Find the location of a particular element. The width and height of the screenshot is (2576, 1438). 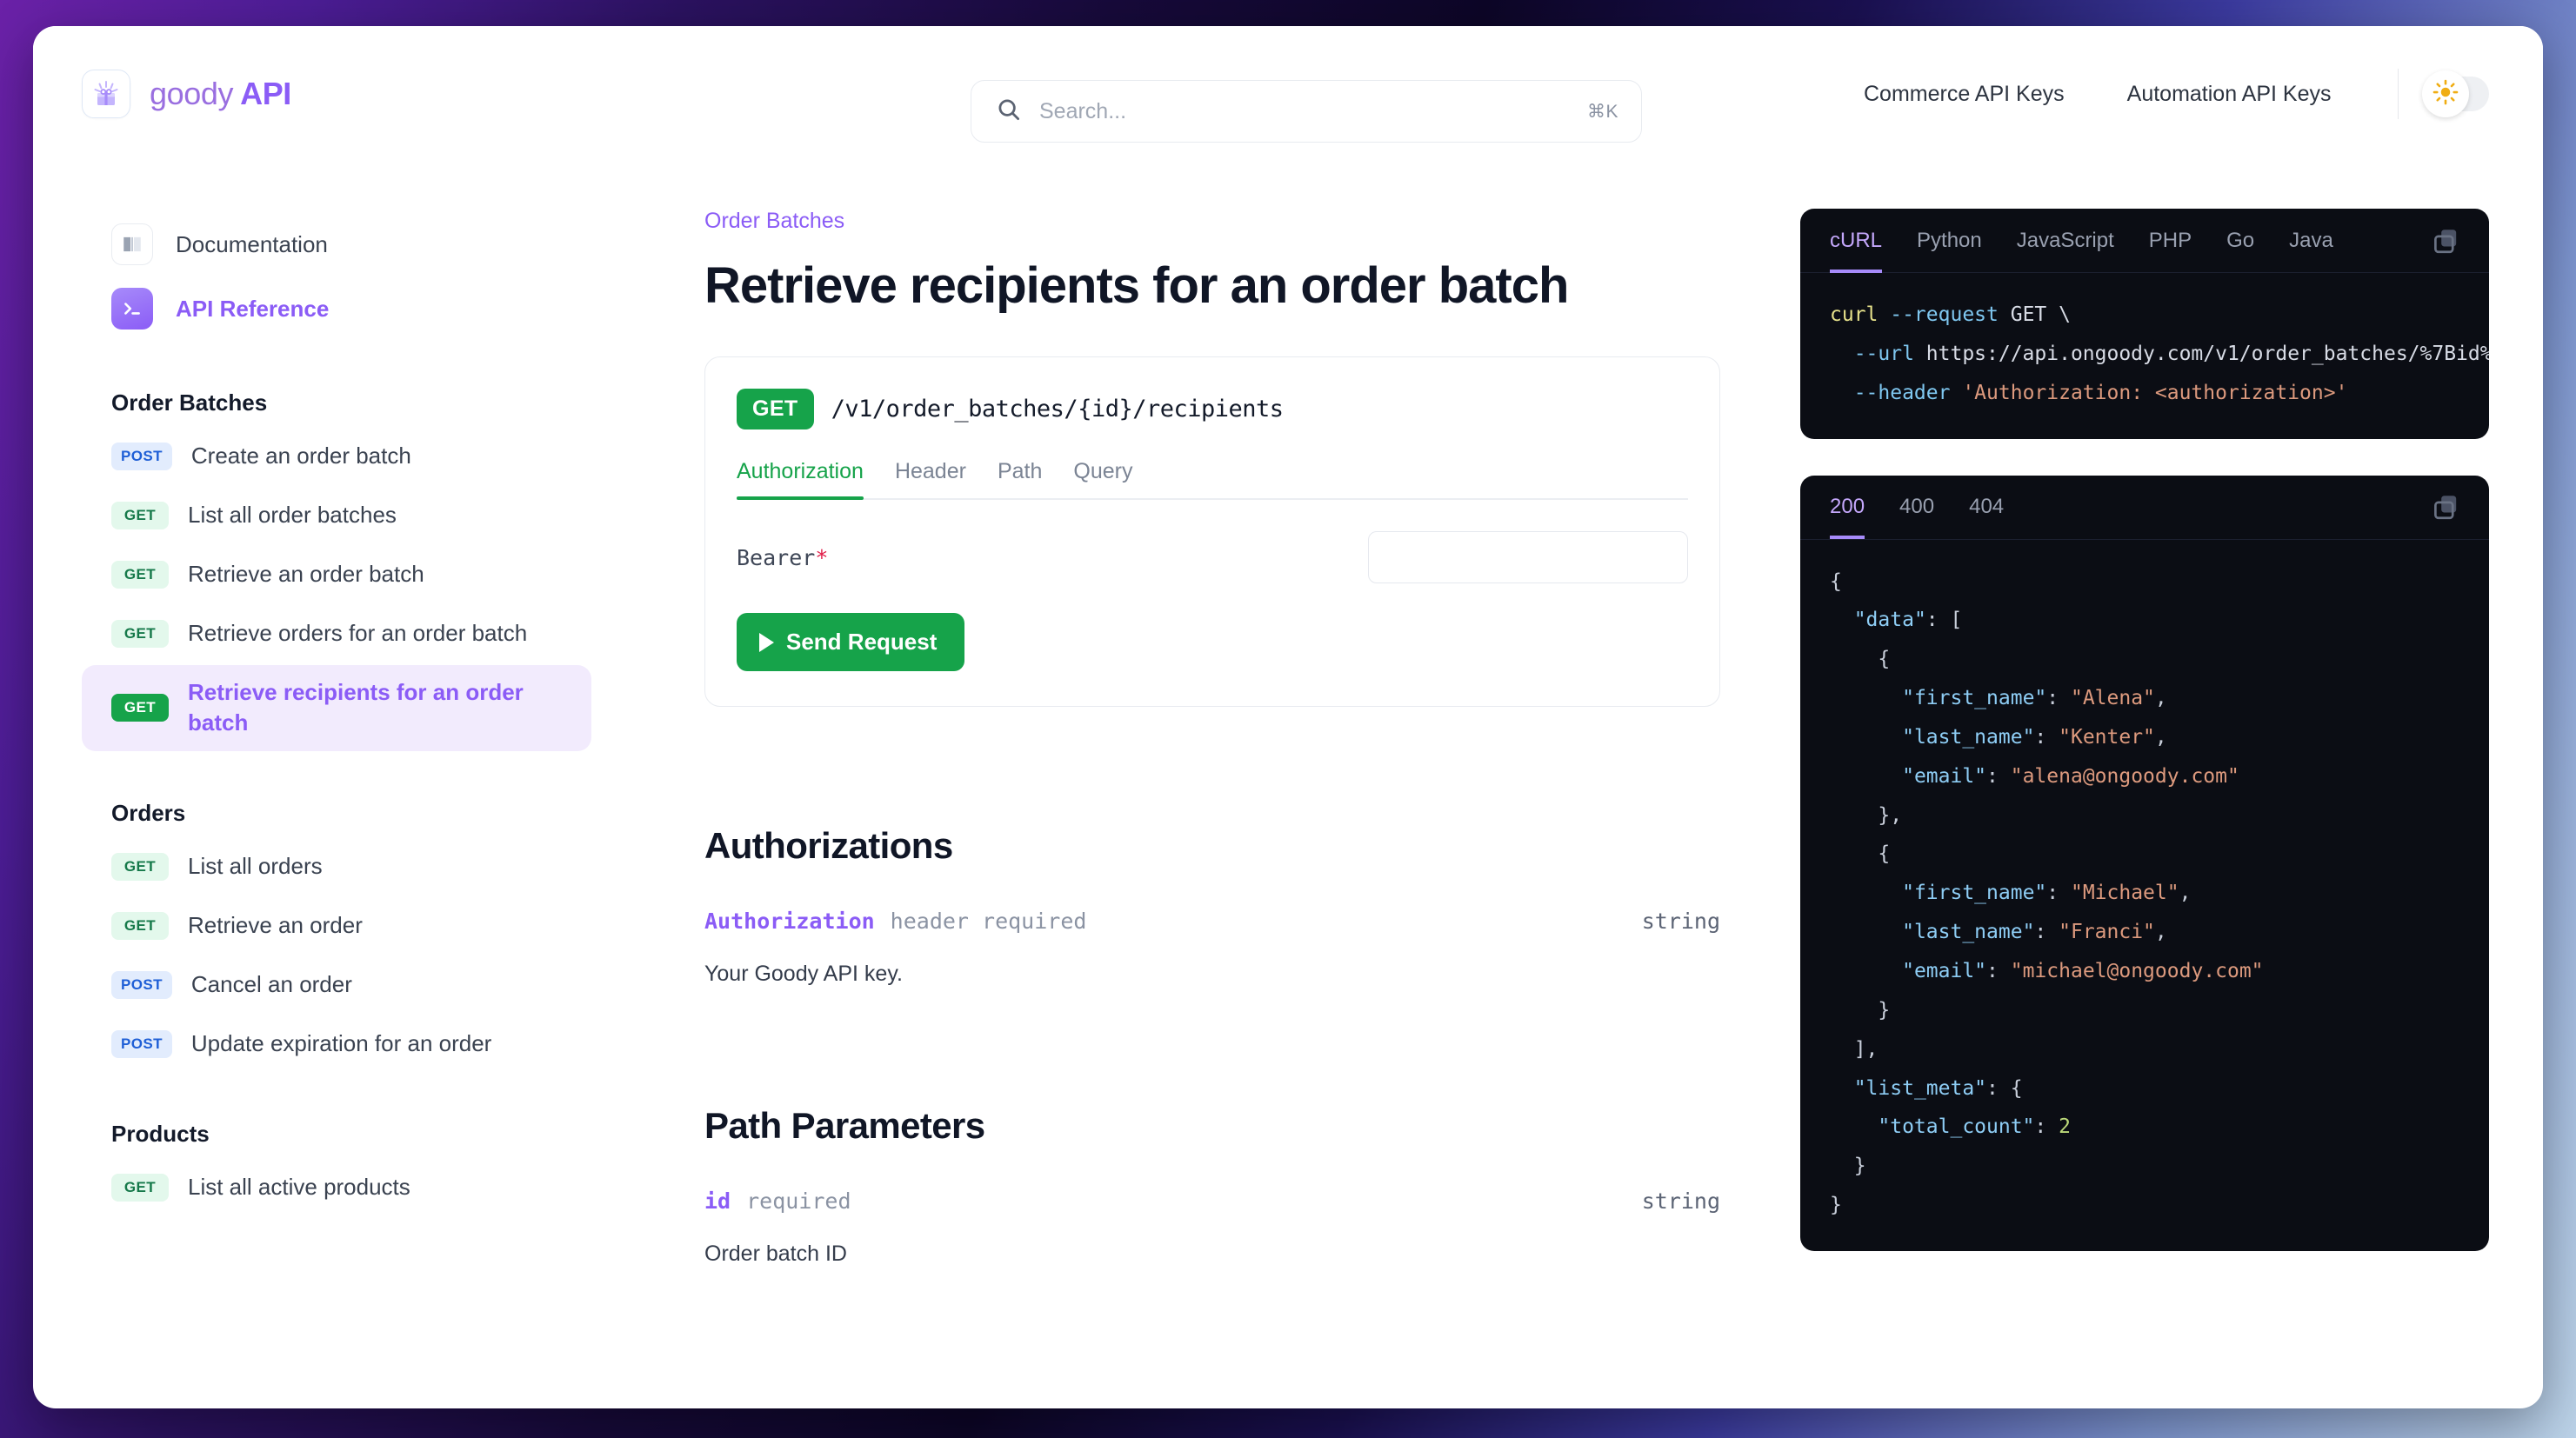

param-description: Your Goody API key. is located at coordinates (803, 974).